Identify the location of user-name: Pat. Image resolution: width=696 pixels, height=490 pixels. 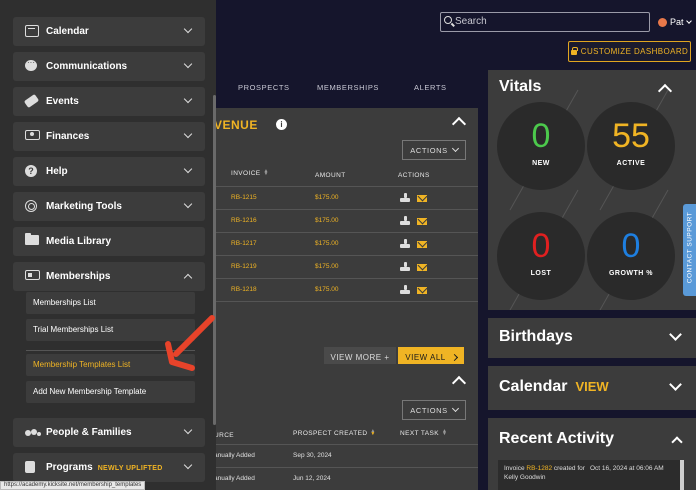
(677, 22).